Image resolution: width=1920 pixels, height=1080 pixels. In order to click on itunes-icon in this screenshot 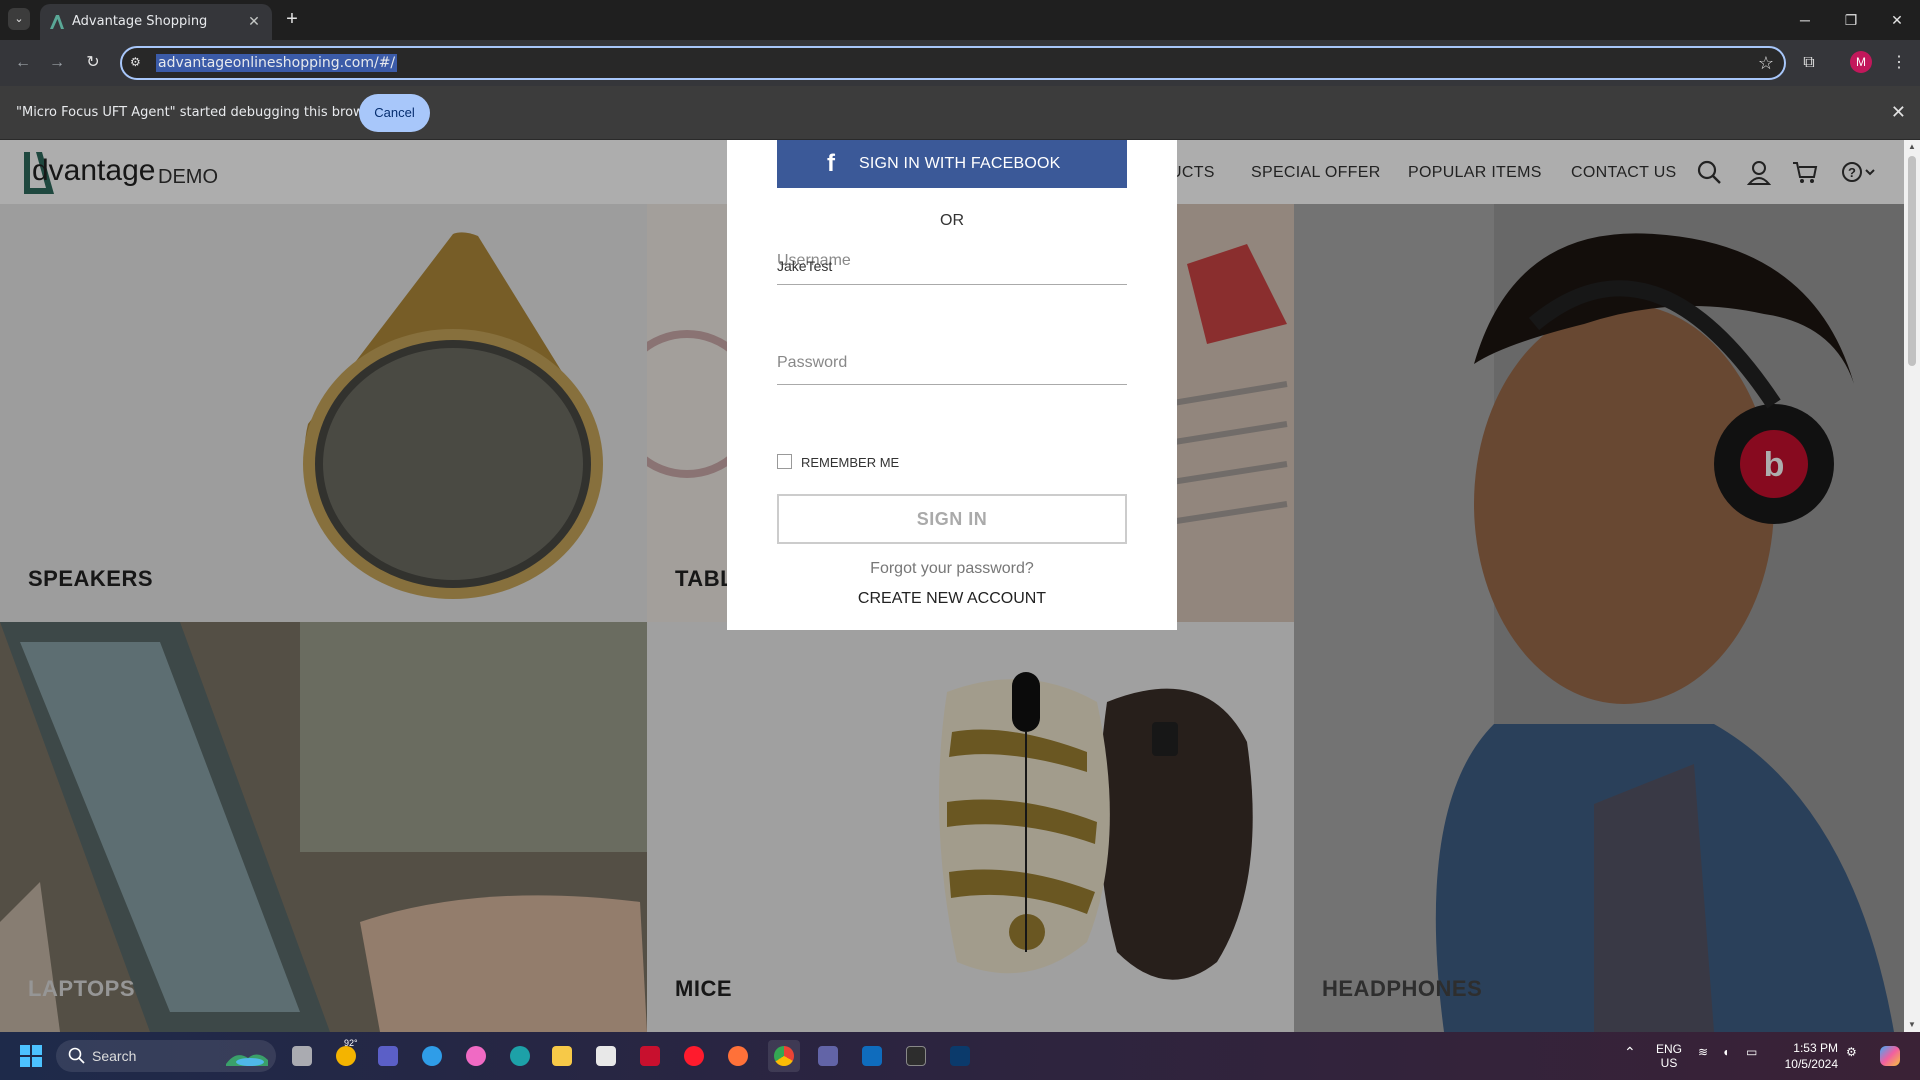, I will do `click(476, 1056)`.